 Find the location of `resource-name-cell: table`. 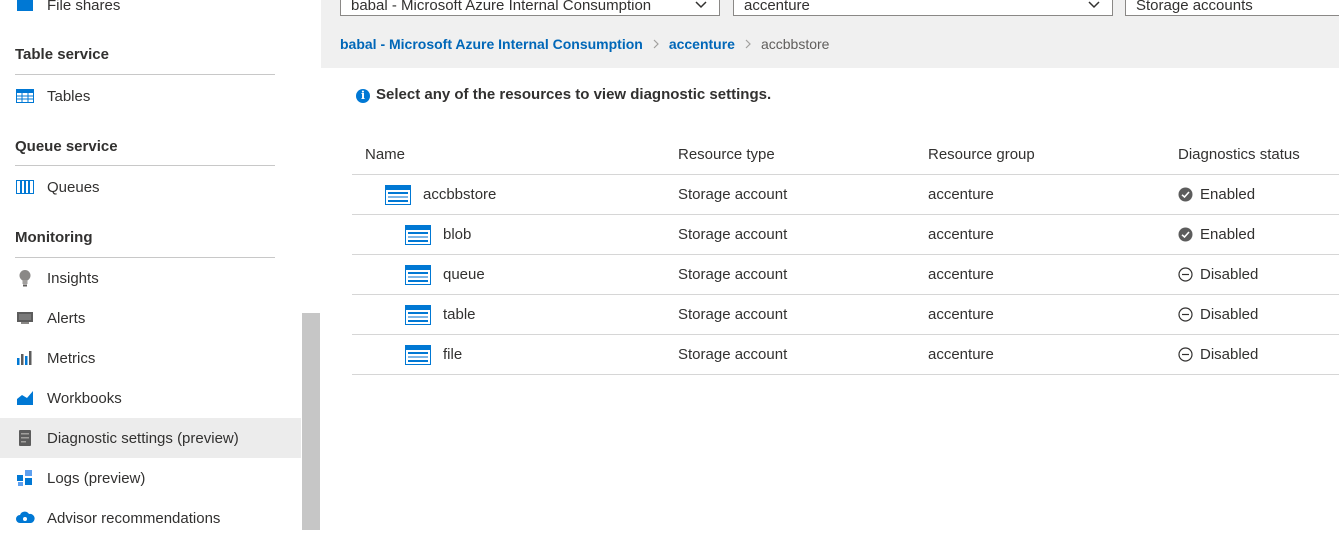

resource-name-cell: table is located at coordinates (440, 314).